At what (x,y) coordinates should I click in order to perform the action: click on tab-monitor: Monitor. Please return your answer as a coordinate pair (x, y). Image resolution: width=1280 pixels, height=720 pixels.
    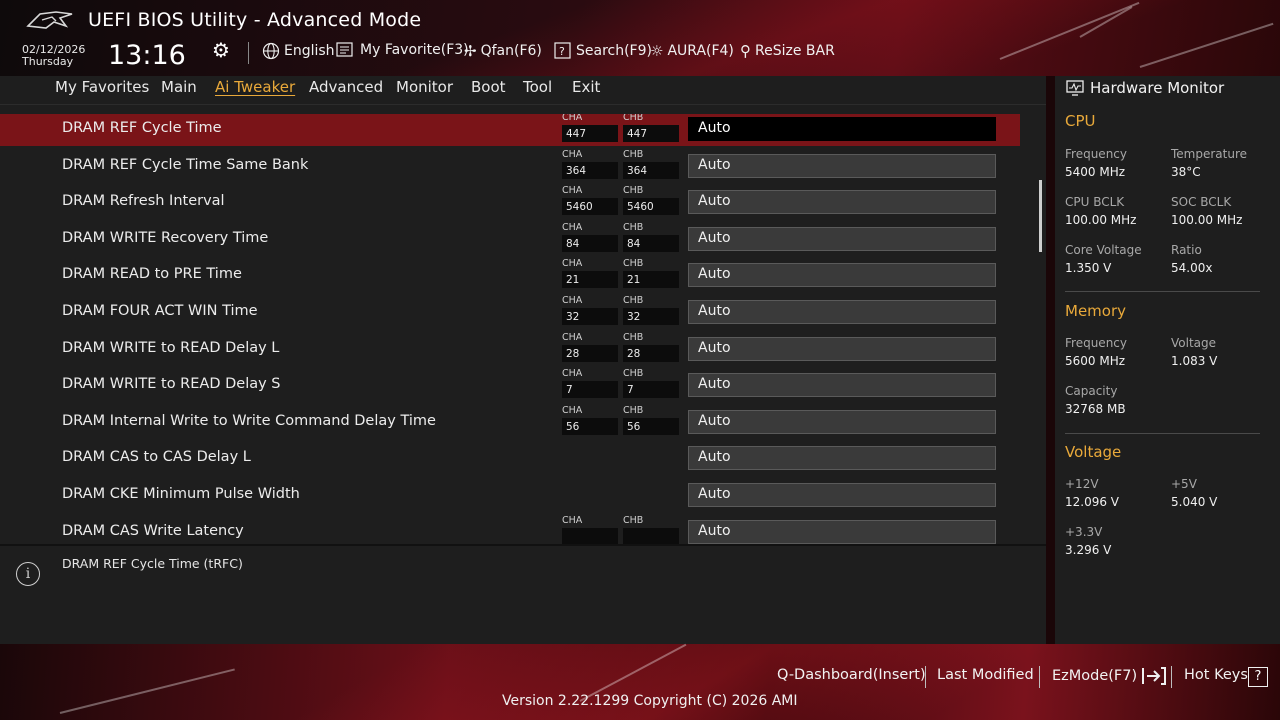
    Looking at the image, I should click on (424, 87).